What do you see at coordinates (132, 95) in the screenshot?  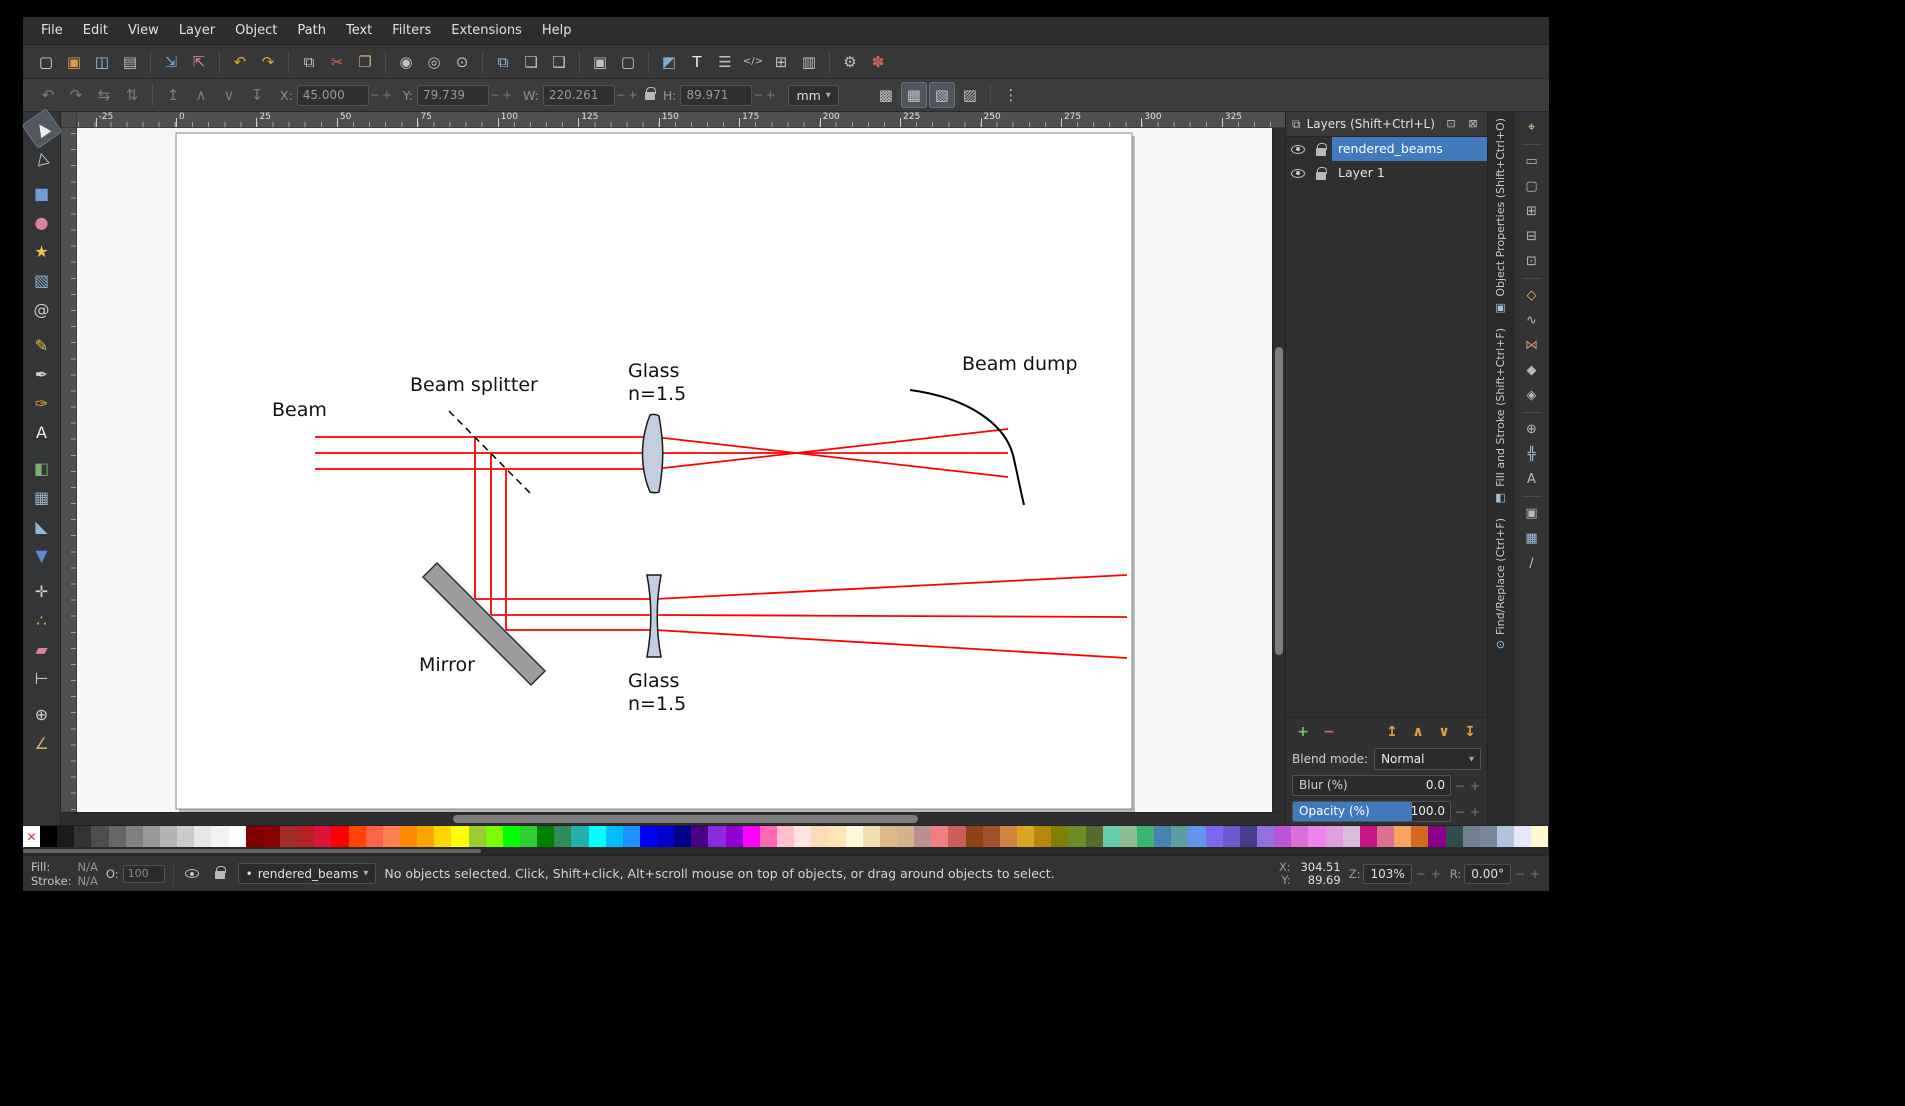 I see `flip-vertical-icon: ⇅` at bounding box center [132, 95].